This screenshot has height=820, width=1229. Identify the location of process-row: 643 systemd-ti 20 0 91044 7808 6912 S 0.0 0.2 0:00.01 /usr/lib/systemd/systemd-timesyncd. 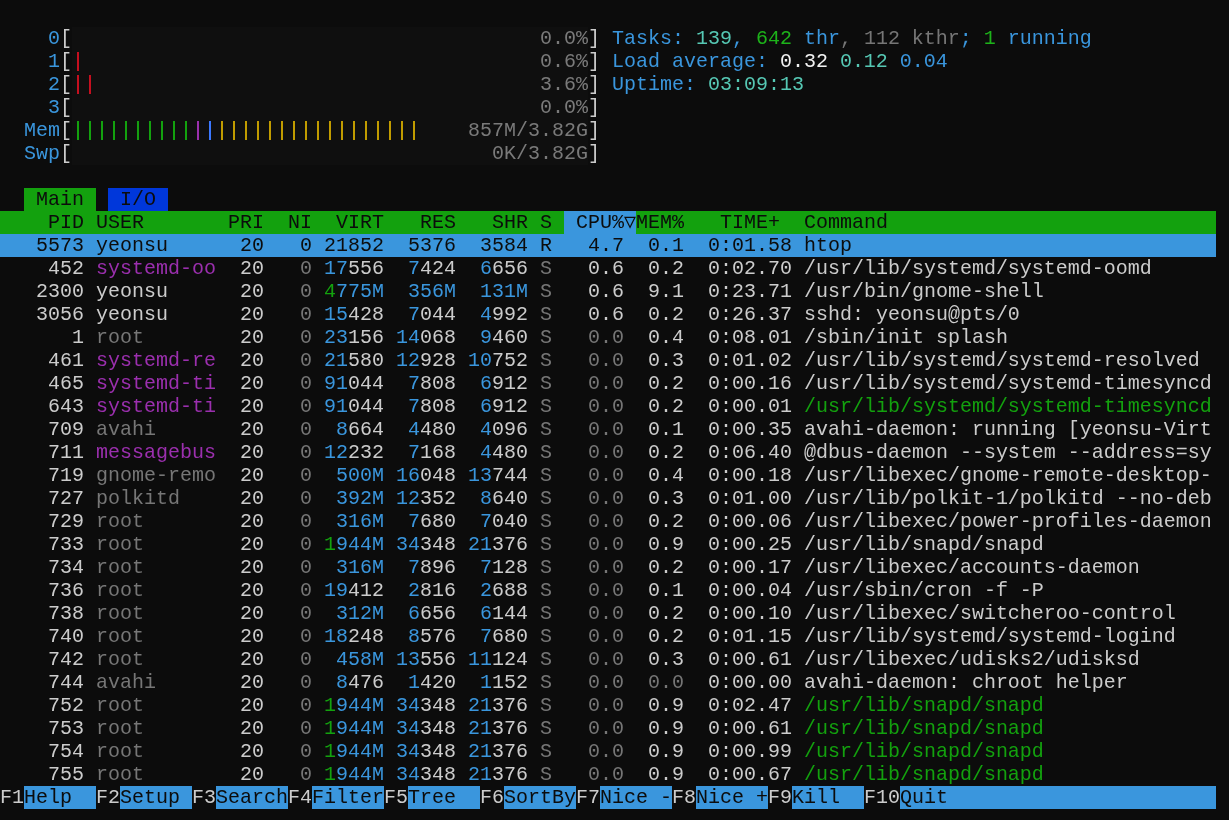
(608, 406).